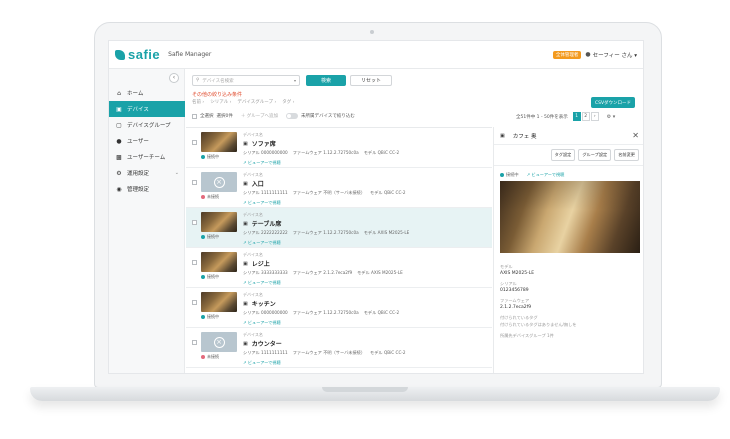 Image resolution: width=730 pixels, height=439 pixels. What do you see at coordinates (514, 290) in the screenshot?
I see `serial-value: 0123456789` at bounding box center [514, 290].